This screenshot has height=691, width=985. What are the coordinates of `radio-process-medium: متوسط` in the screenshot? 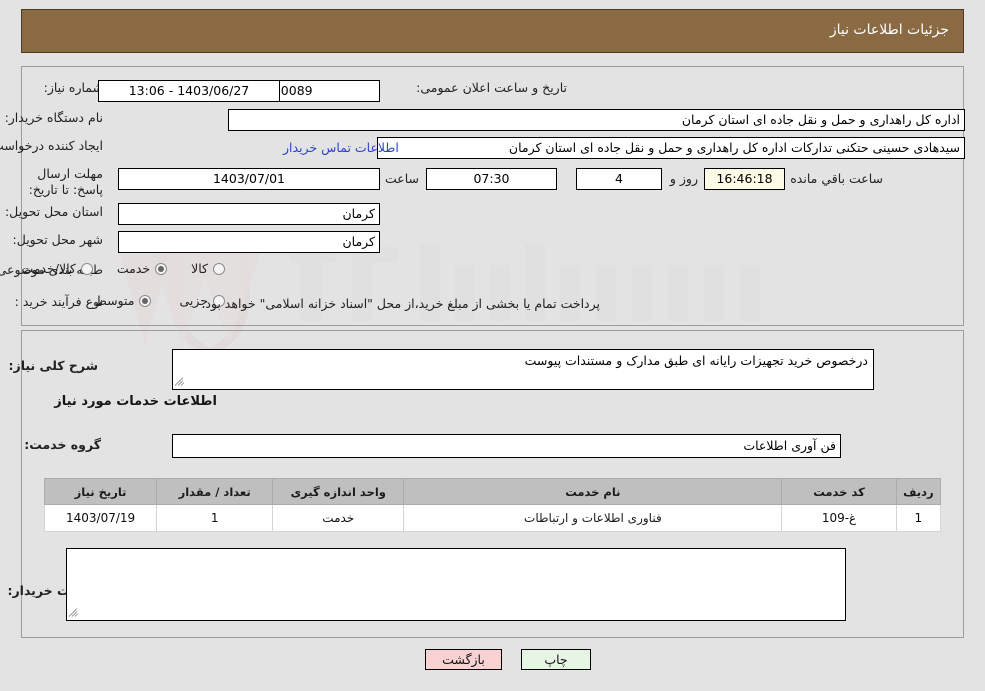 It's located at (123, 300).